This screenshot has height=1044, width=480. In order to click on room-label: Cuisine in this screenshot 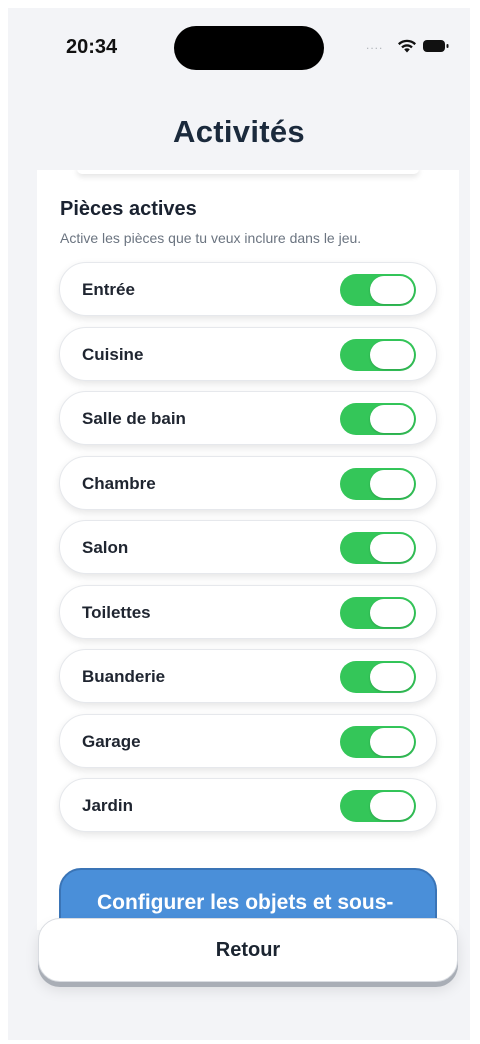, I will do `click(113, 354)`.